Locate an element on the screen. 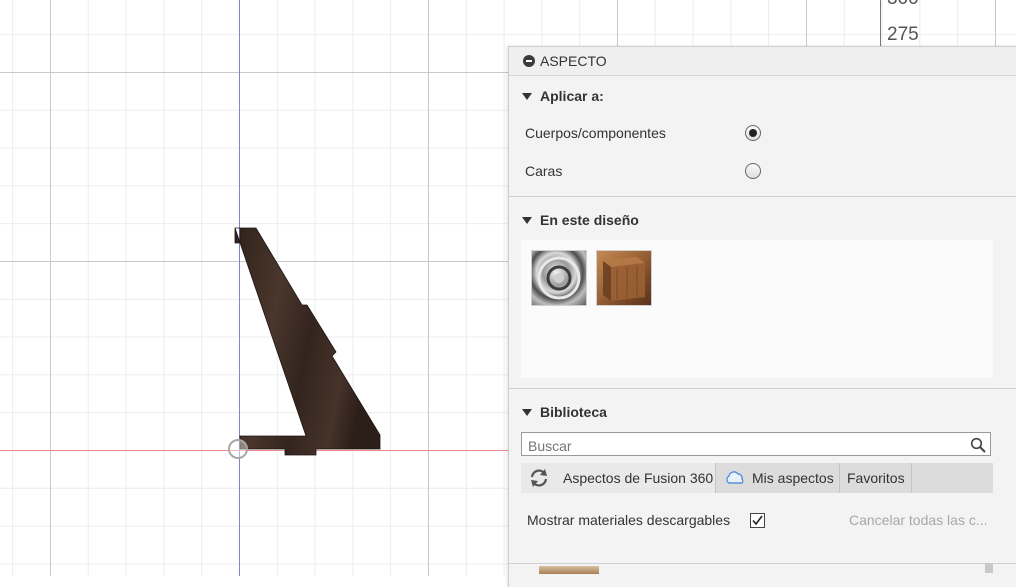 The image size is (1016, 587). library-search-box is located at coordinates (756, 444).